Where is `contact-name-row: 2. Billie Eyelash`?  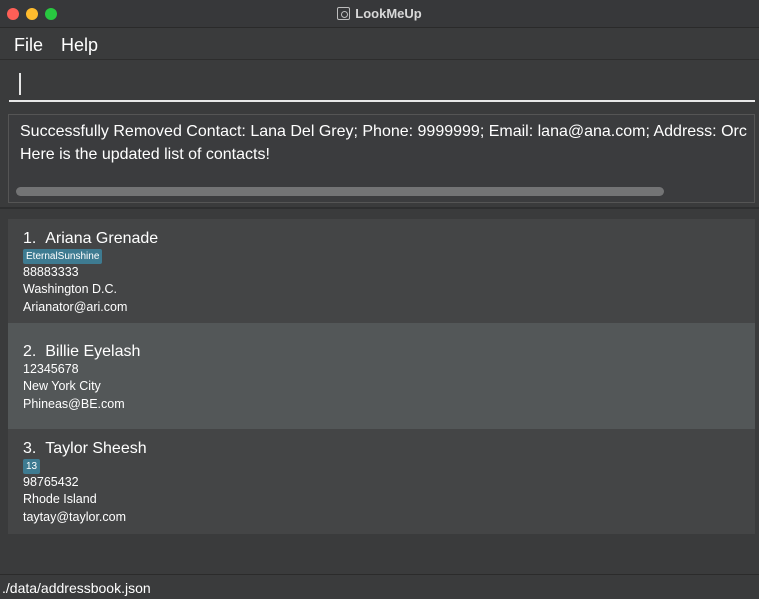
contact-name-row: 2. Billie Eyelash is located at coordinates (81, 352).